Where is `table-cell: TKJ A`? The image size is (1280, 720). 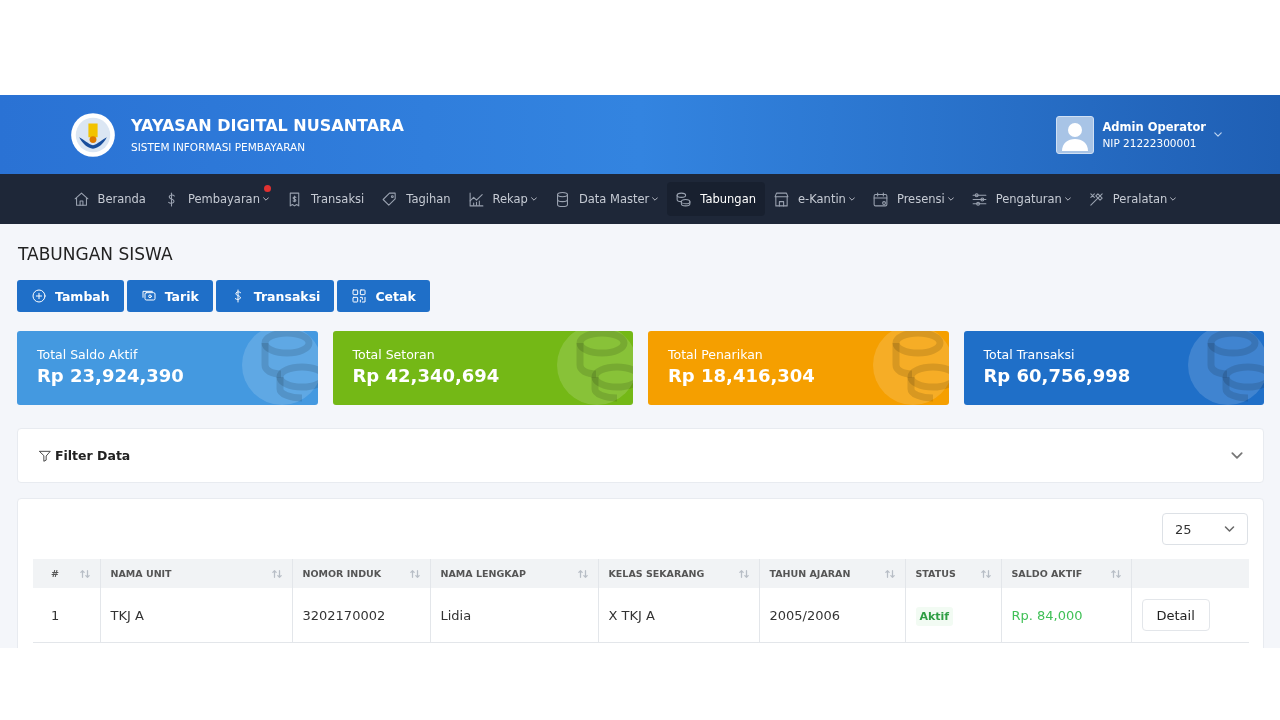 table-cell: TKJ A is located at coordinates (127, 615).